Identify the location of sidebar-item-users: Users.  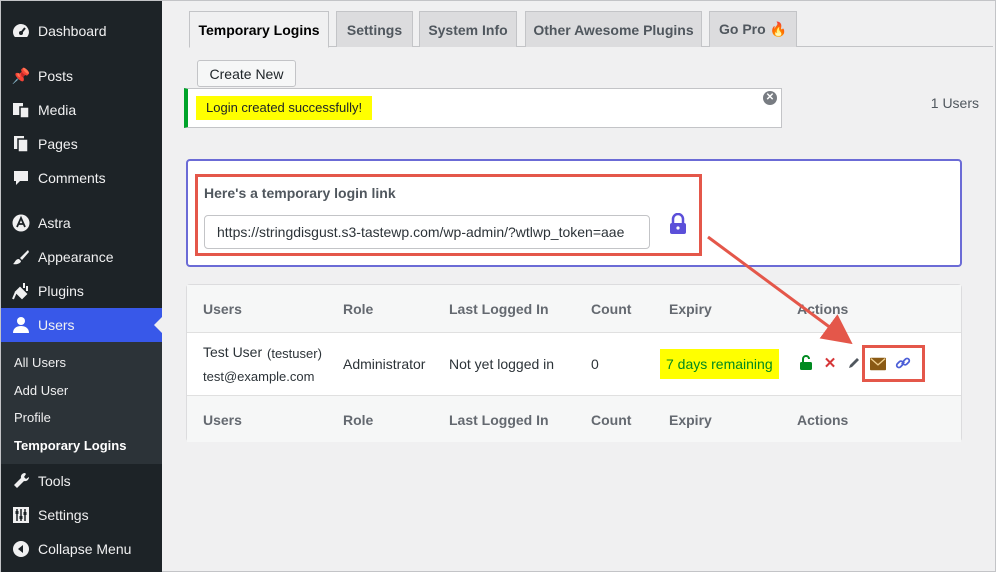
(81, 325).